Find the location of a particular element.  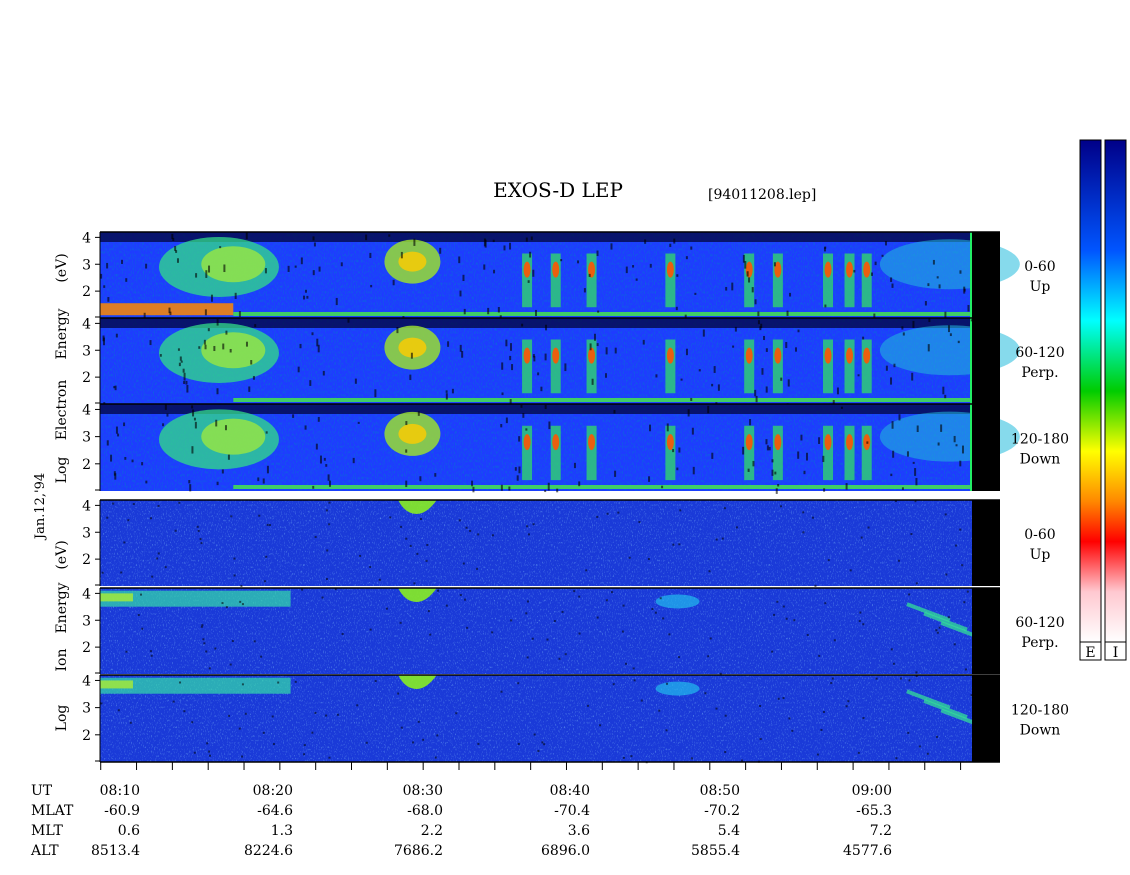

direction-label: Perp. is located at coordinates (1039, 643).